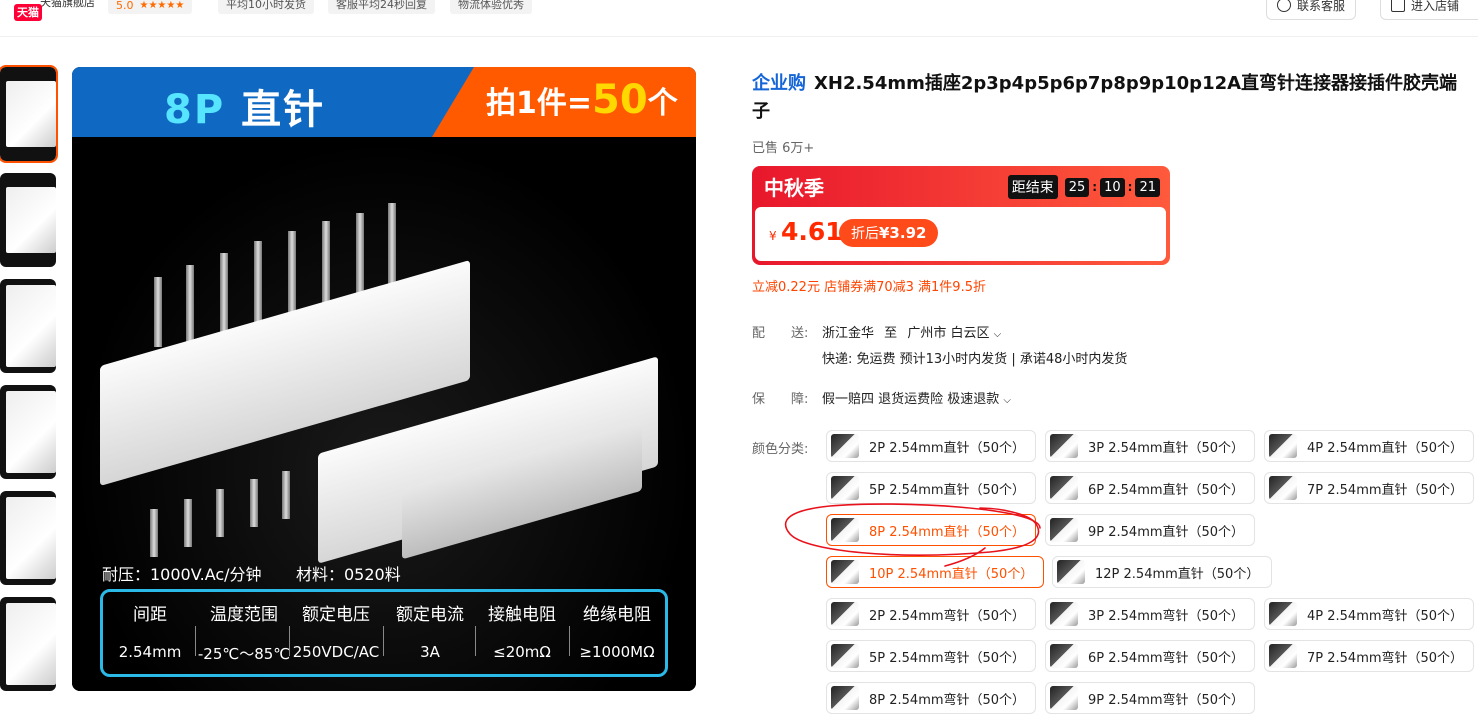 The width and height of the screenshot is (1478, 720). I want to click on sku-option-3p-straight: 3P 2.54mm直针（50个）, so click(1150, 446).